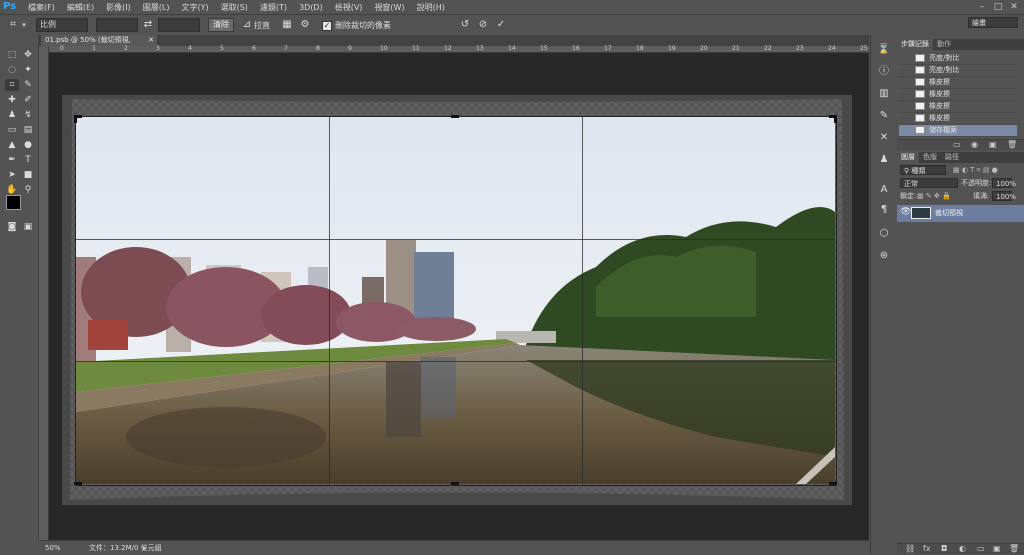 Image resolution: width=1024 pixels, height=555 pixels. What do you see at coordinates (884, 234) in the screenshot?
I see `3d-icon: ⬡` at bounding box center [884, 234].